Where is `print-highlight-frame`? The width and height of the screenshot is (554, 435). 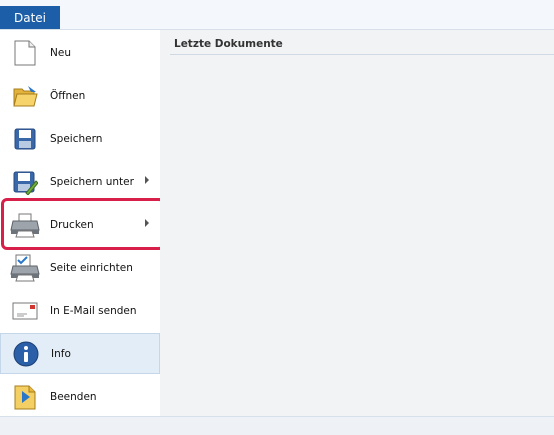 print-highlight-frame is located at coordinates (83, 224).